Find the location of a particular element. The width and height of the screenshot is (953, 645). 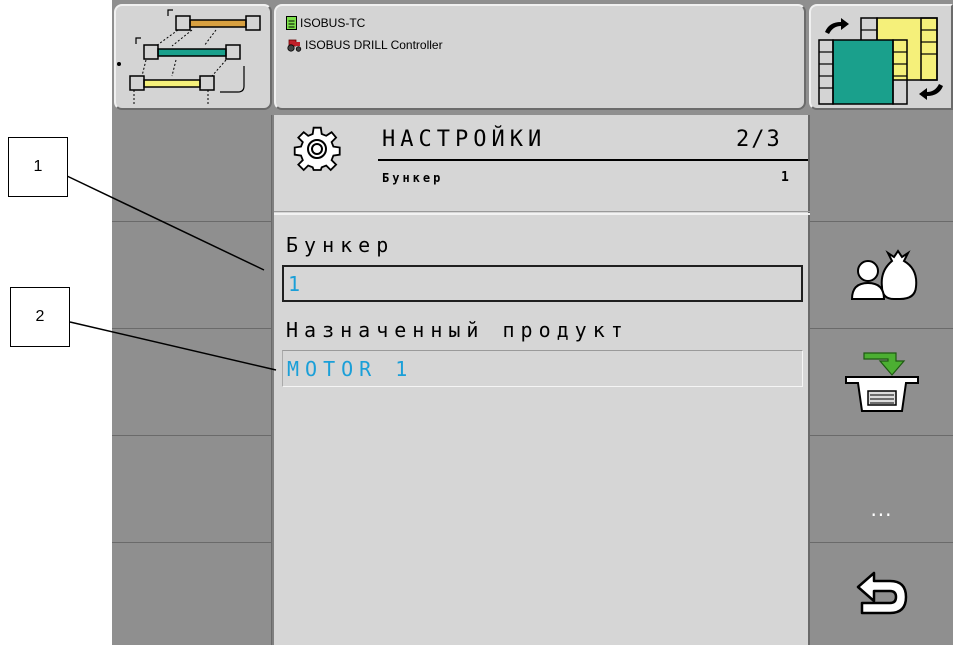

callout-2-label: 2 is located at coordinates (40, 316).